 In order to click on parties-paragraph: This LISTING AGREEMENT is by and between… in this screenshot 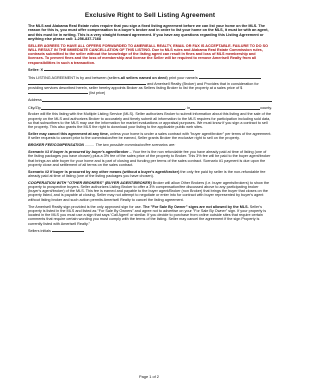, I will do `click(150, 85)`.